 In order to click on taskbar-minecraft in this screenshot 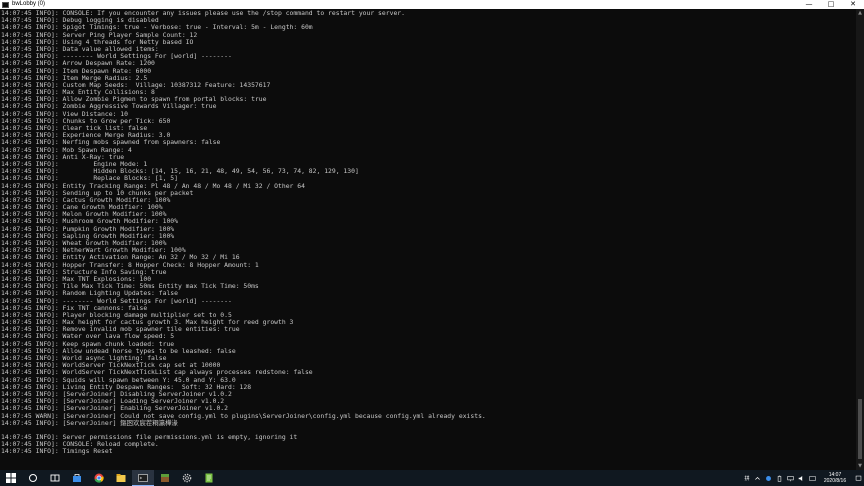, I will do `click(165, 478)`.